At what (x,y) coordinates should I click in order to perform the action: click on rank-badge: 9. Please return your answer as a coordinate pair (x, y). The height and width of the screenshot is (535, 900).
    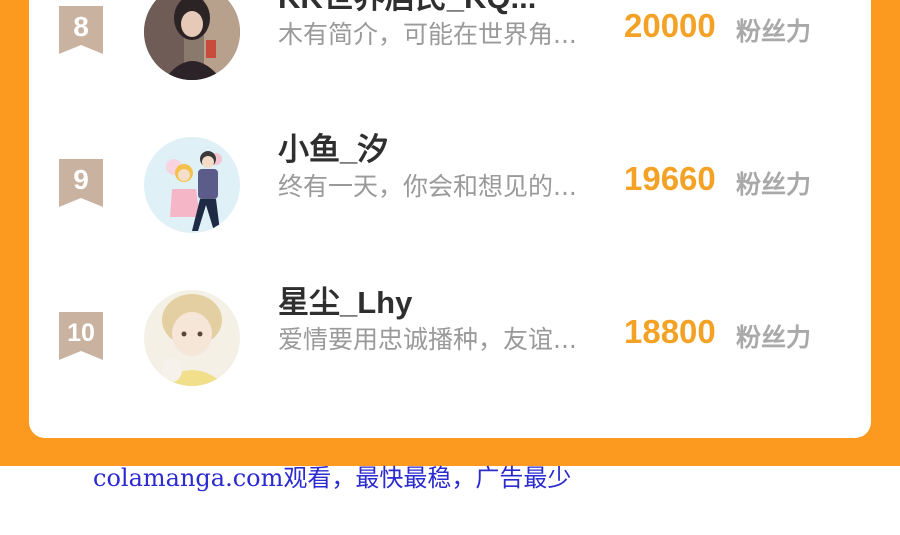
    Looking at the image, I should click on (81, 183).